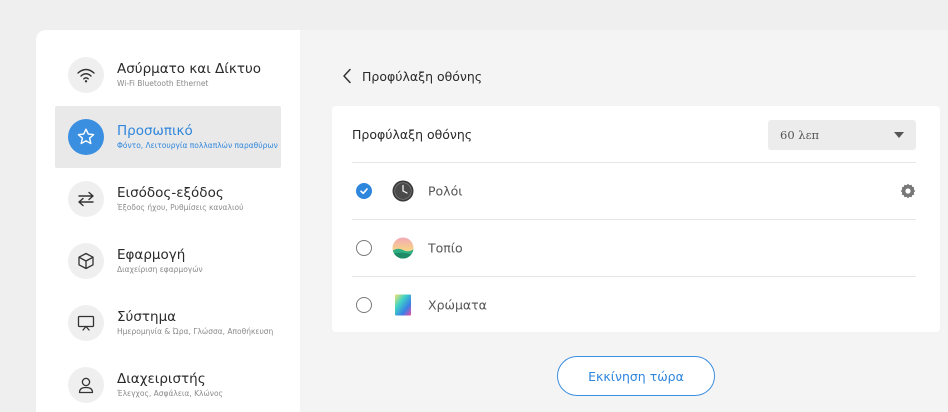 This screenshot has height=412, width=948. What do you see at coordinates (189, 69) in the screenshot?
I see `sidebar-item-title: Ασύρματο και Δίκτυο` at bounding box center [189, 69].